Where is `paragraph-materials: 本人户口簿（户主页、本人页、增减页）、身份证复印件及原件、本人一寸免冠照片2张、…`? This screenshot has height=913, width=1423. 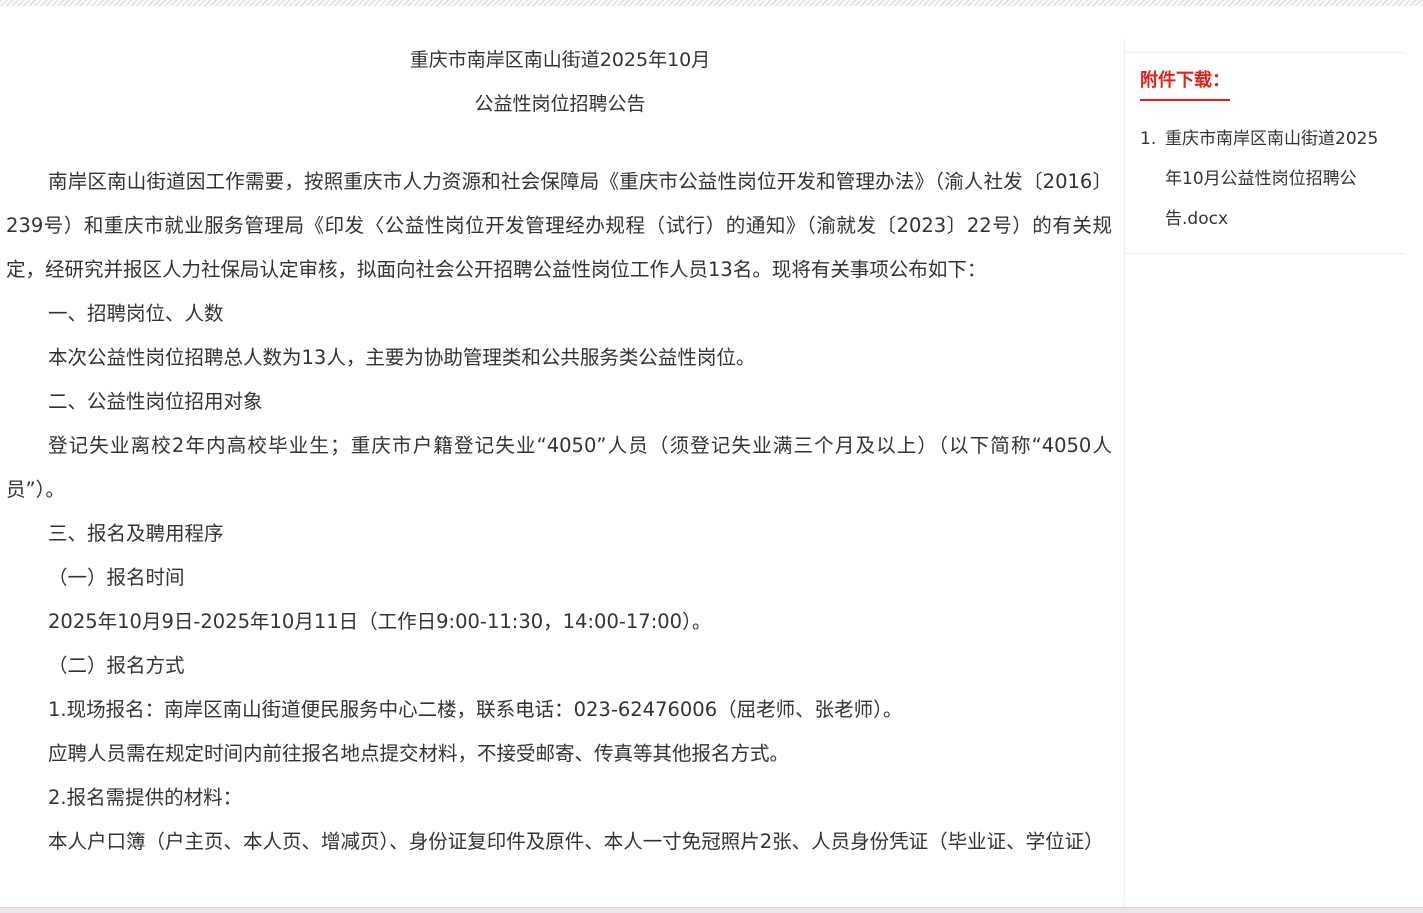 paragraph-materials: 本人户口簿（户主页、本人页、增减页）、身份证复印件及原件、本人一寸免冠照片2张、… is located at coordinates (576, 841).